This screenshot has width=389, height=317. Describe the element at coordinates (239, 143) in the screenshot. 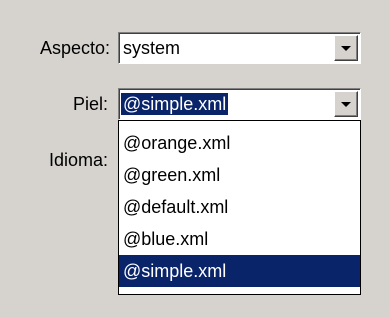

I see `piel-option: @orange.xml` at that location.